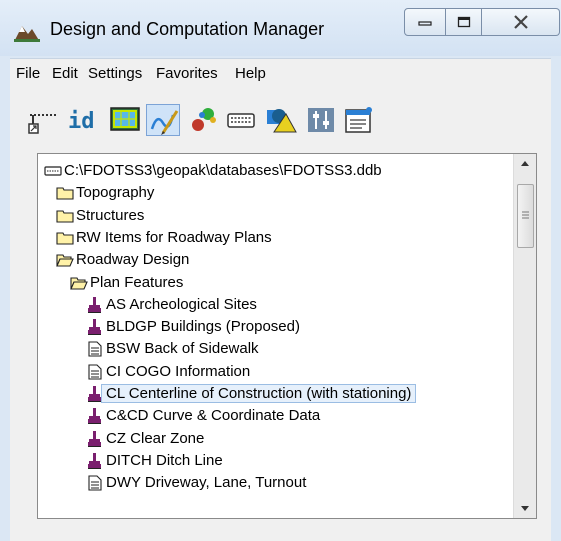 The image size is (561, 541). What do you see at coordinates (276, 372) in the screenshot?
I see `tree-row: CI COGO Information` at bounding box center [276, 372].